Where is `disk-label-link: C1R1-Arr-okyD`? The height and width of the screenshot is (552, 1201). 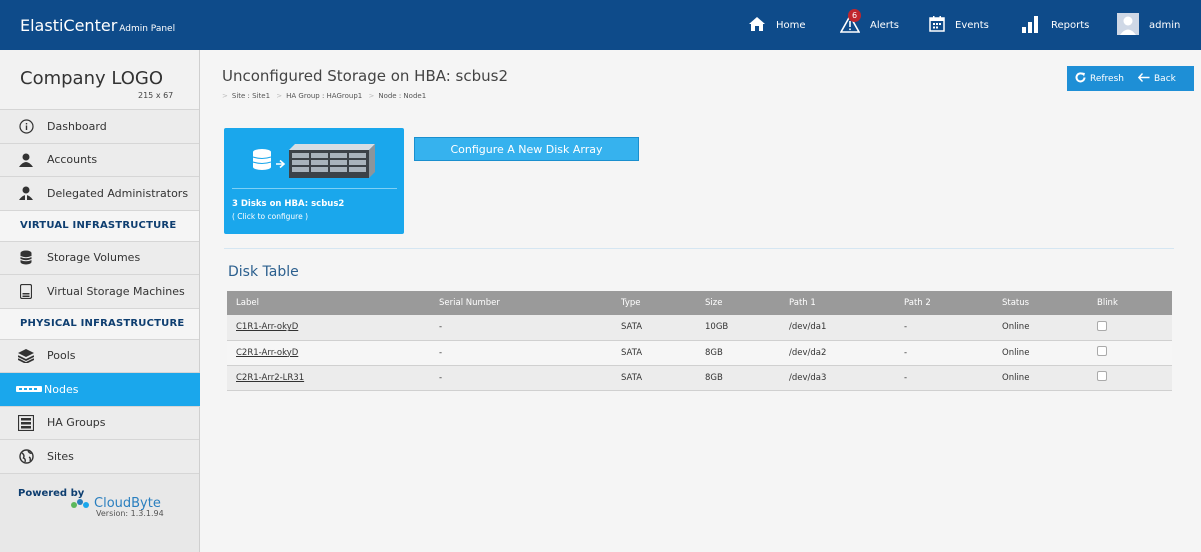 disk-label-link: C1R1-Arr-okyD is located at coordinates (267, 327).